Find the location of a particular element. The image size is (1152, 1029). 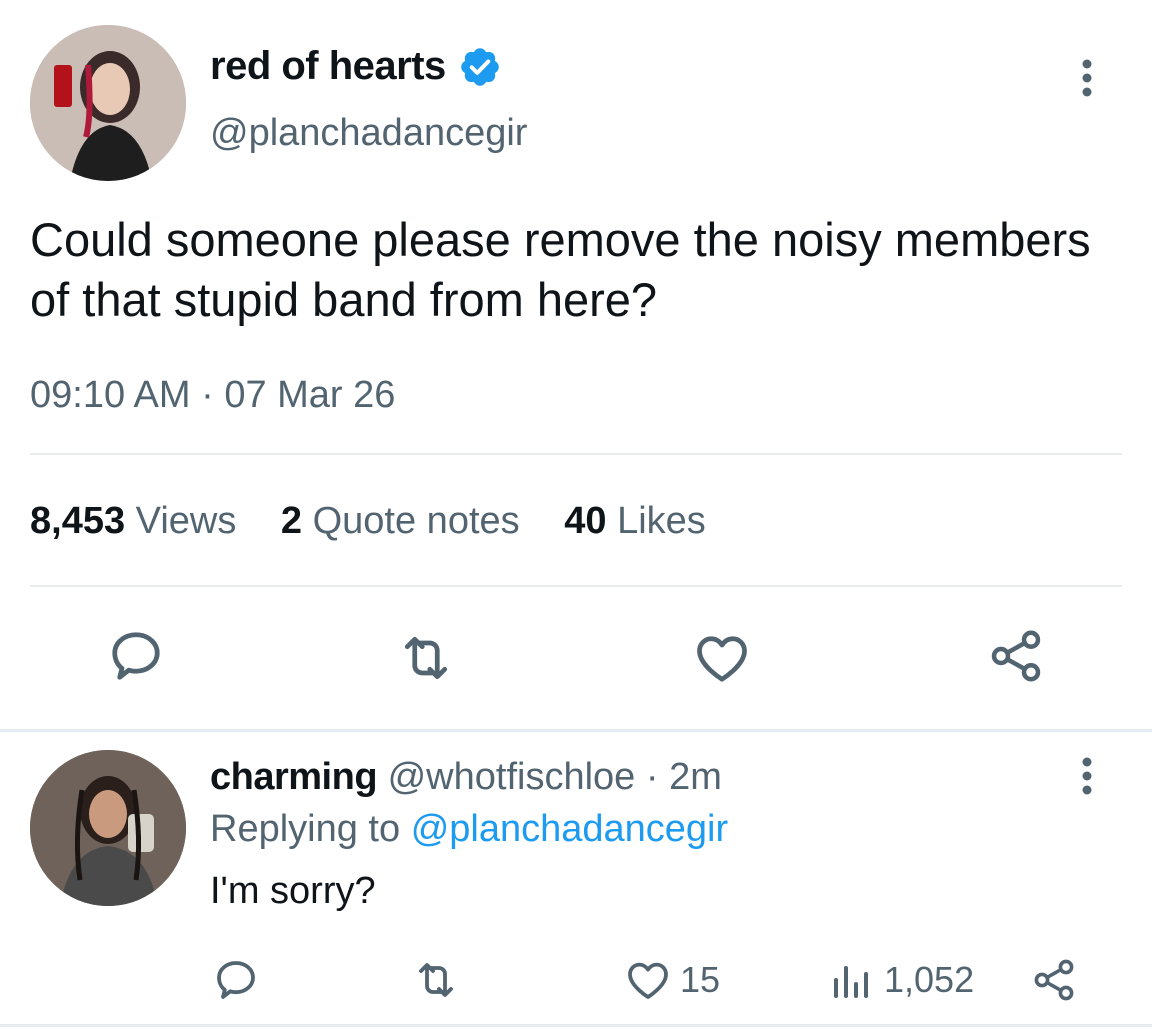

reply-time: 2m is located at coordinates (695, 777).